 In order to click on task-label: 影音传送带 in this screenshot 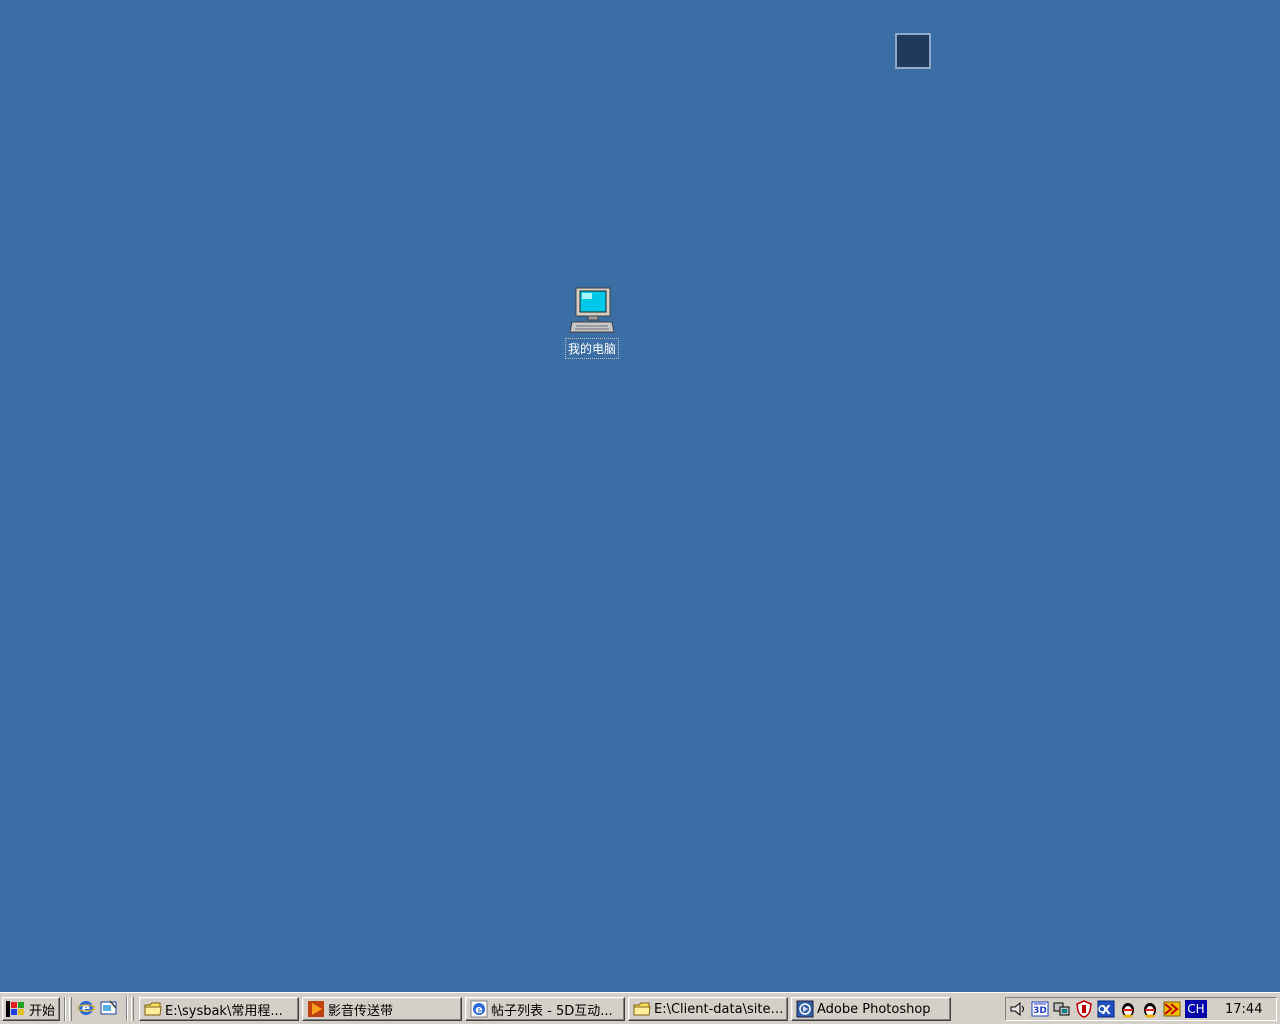, I will do `click(361, 1011)`.